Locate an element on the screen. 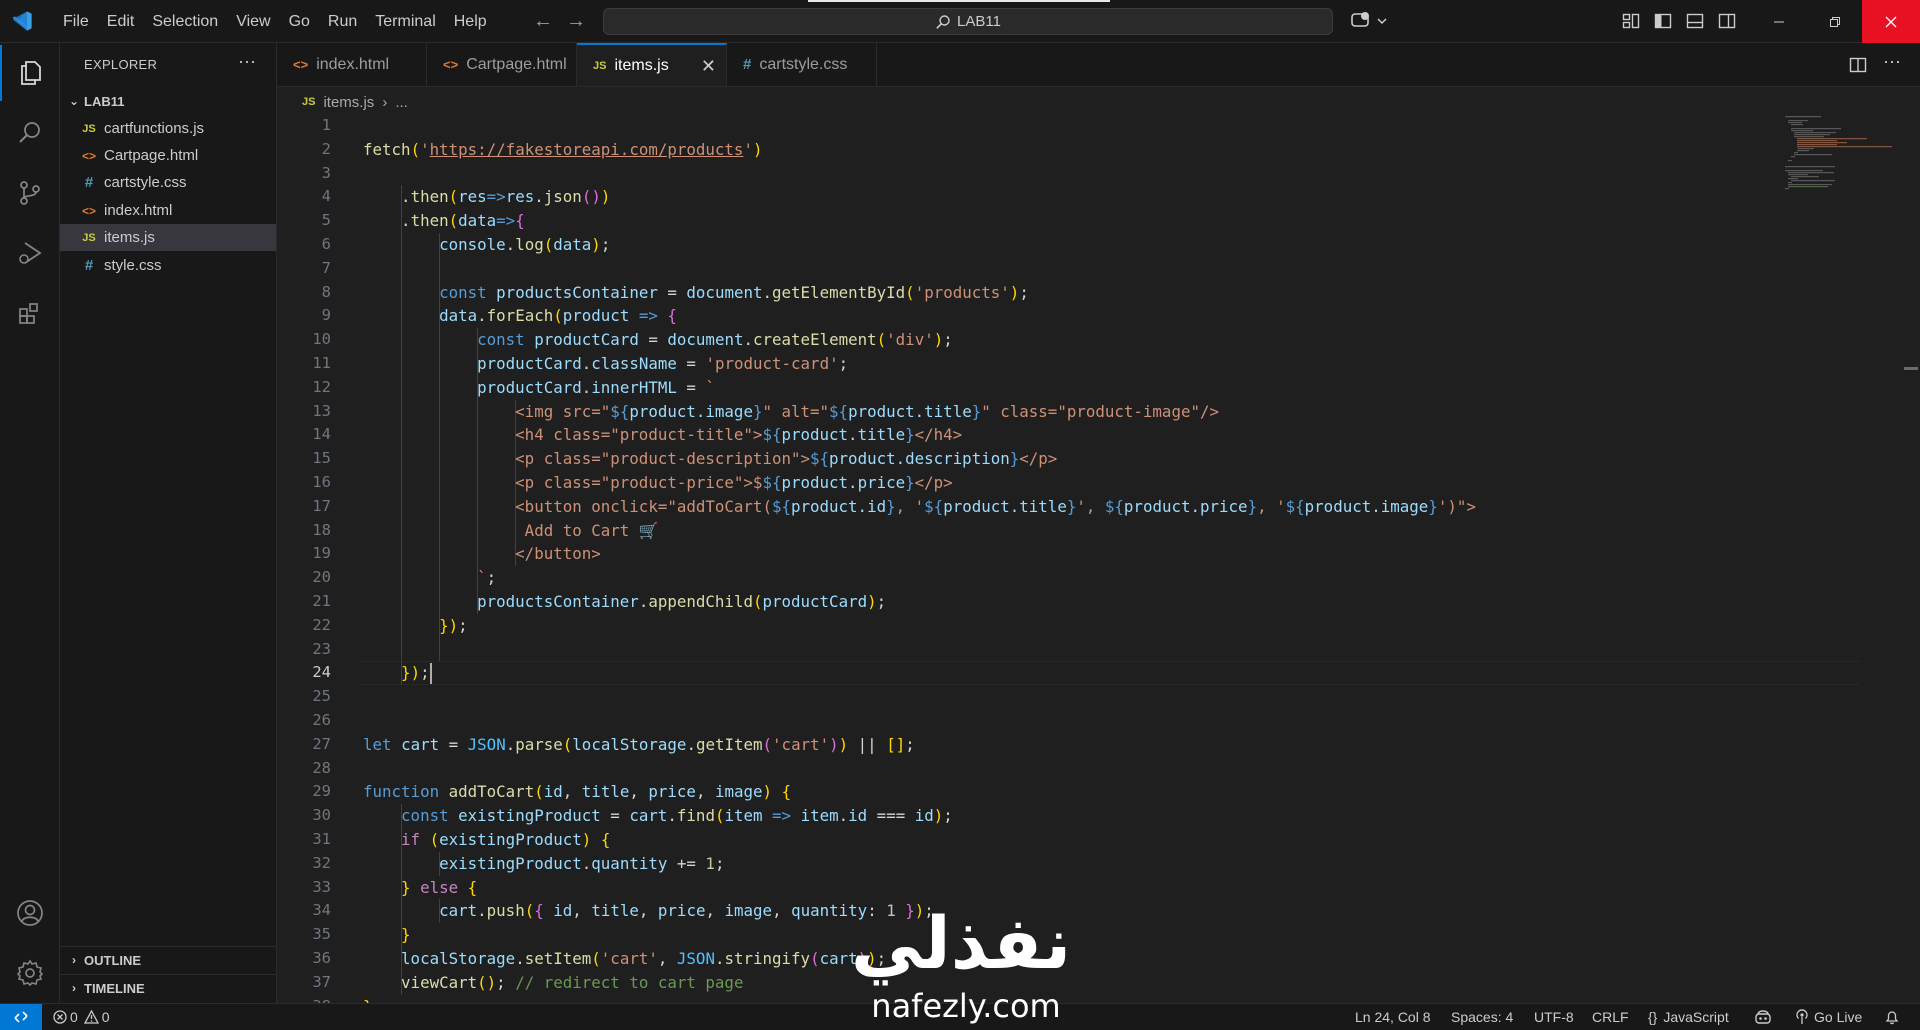 The height and width of the screenshot is (1030, 1920). activity-source-control is located at coordinates (30, 193).